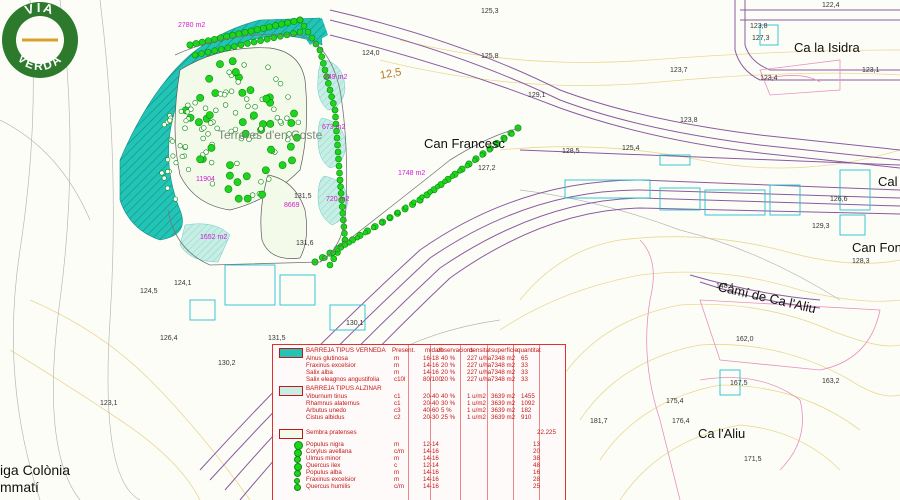 Image resolution: width=900 pixels, height=500 pixels. Describe the element at coordinates (536, 465) in the screenshot. I see `legend-cell: 48` at that location.